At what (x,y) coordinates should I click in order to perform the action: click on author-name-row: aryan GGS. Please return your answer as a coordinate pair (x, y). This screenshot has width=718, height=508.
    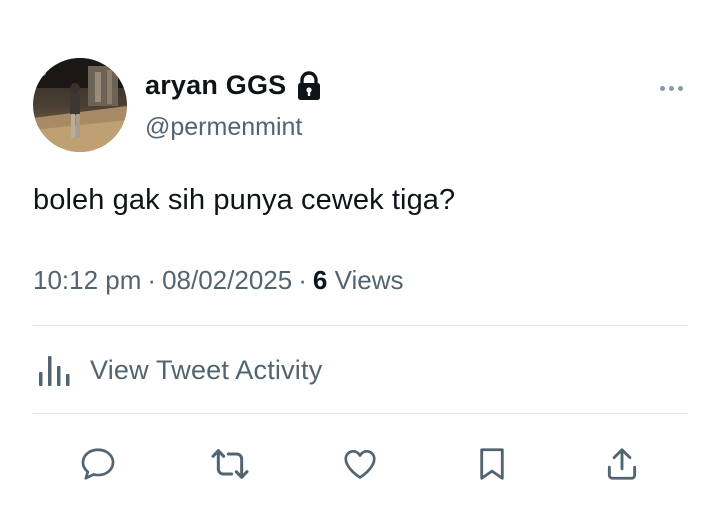
    Looking at the image, I should click on (233, 85).